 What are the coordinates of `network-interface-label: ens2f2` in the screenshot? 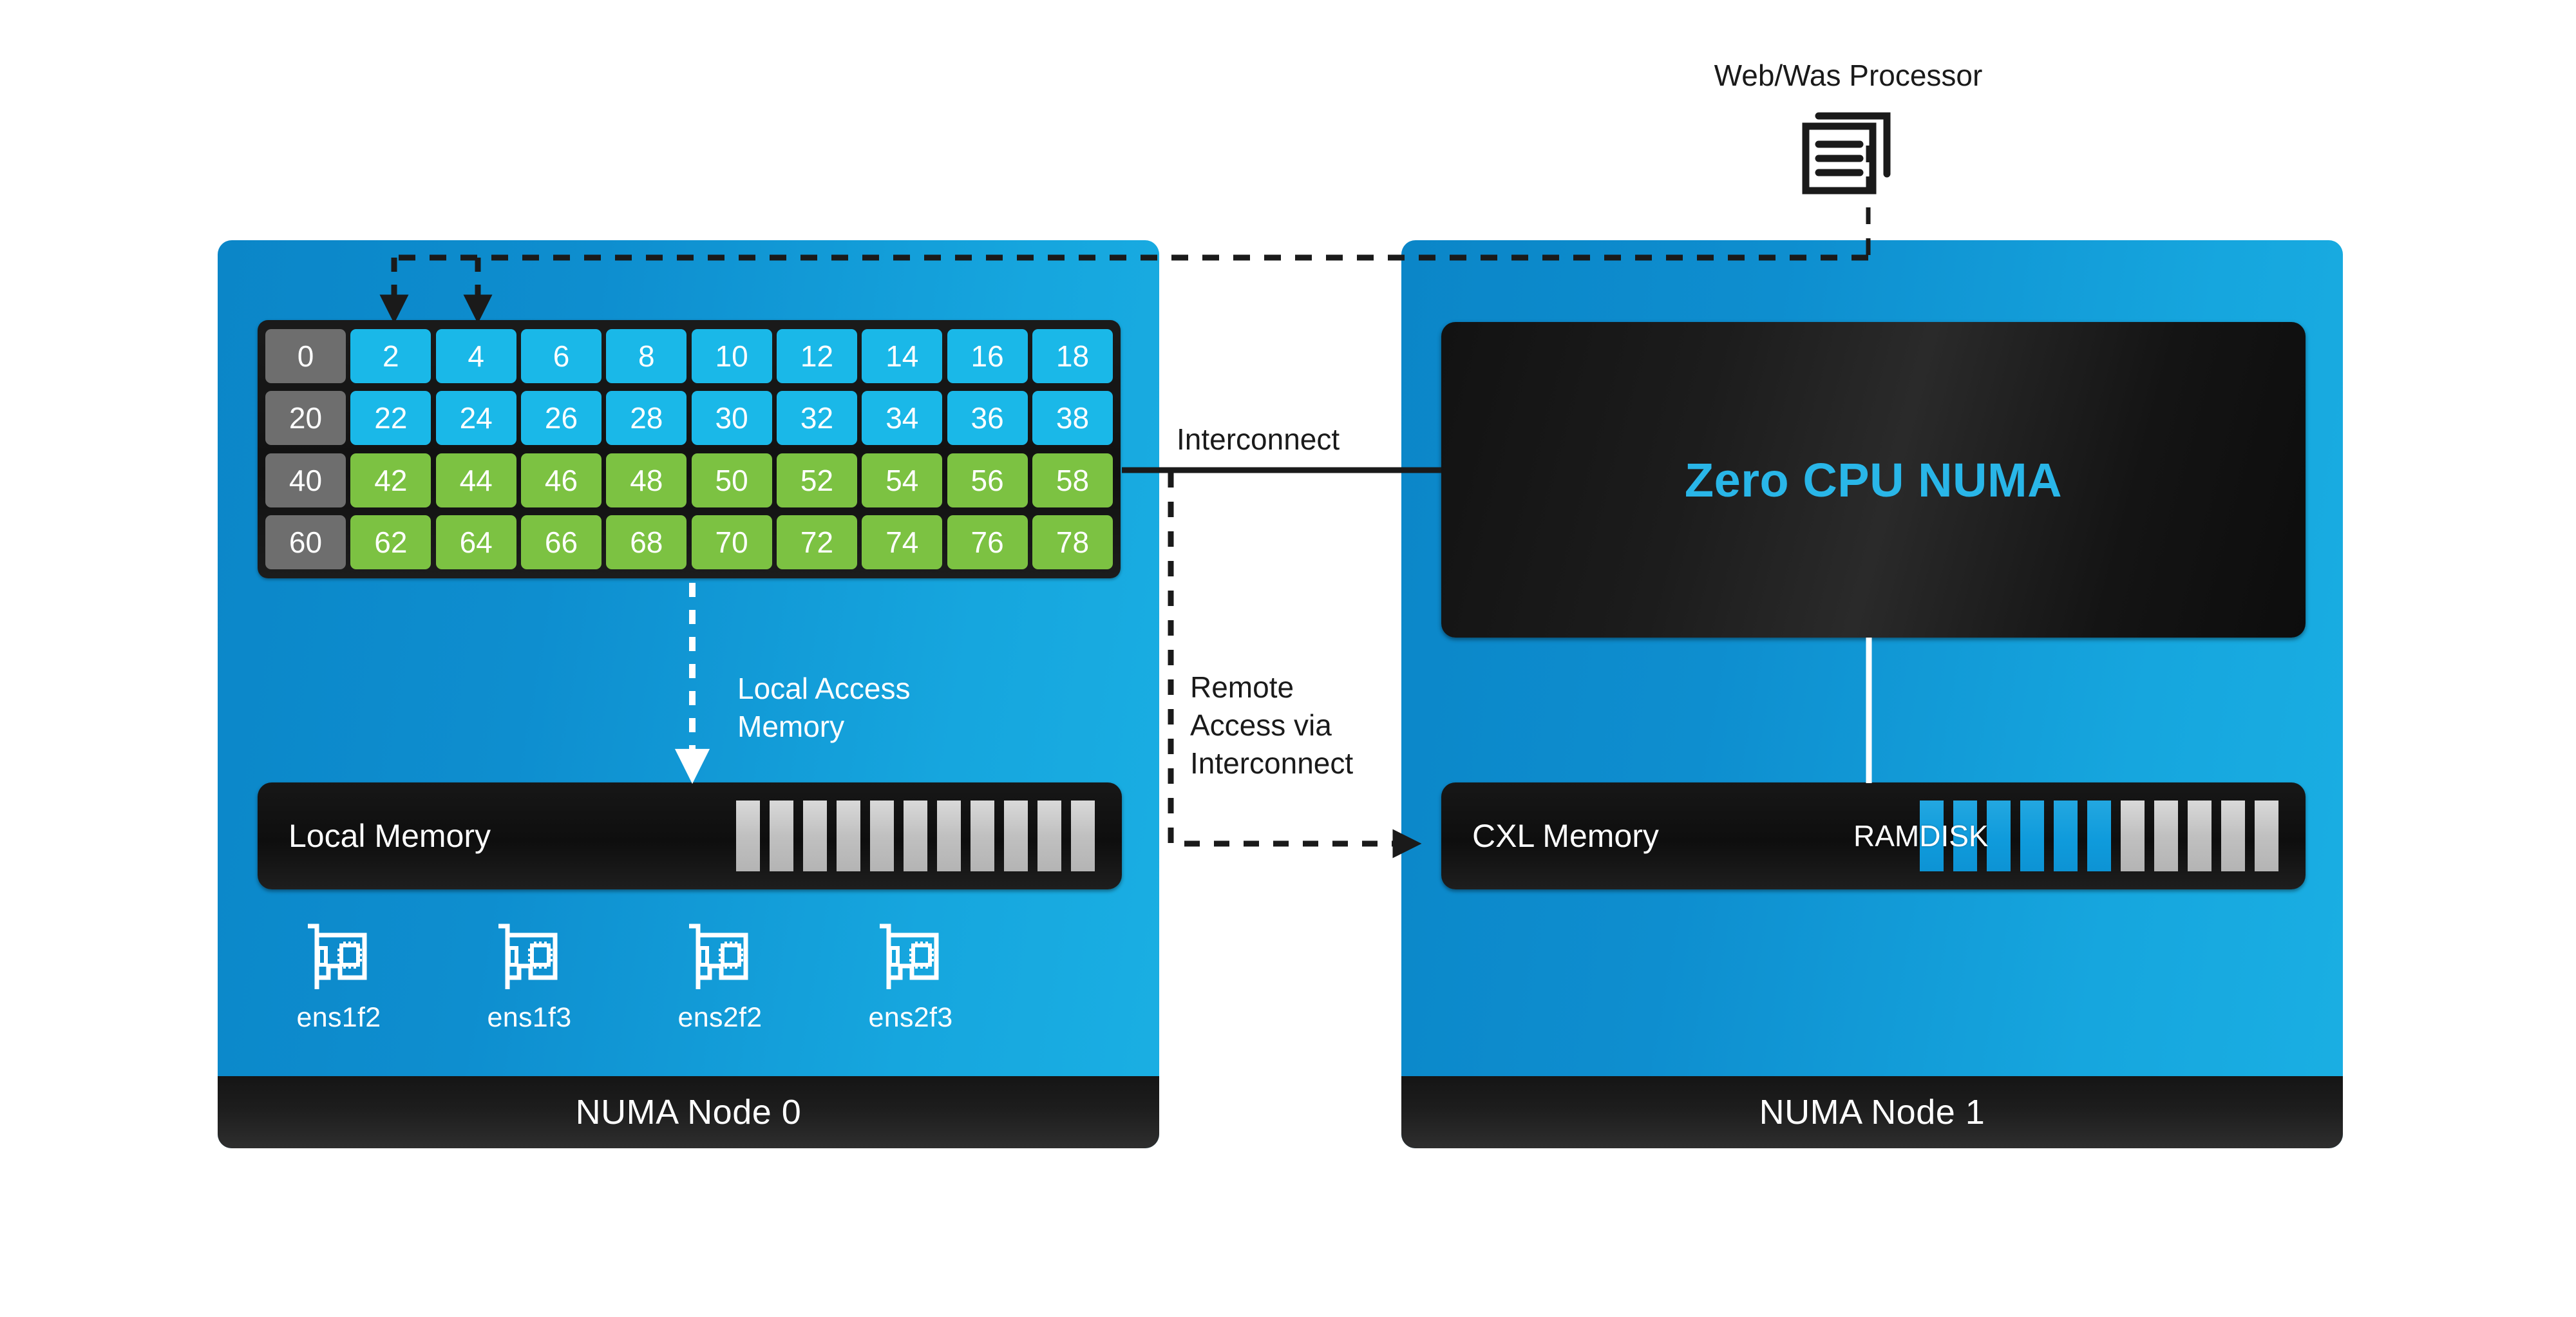 It's located at (719, 1017).